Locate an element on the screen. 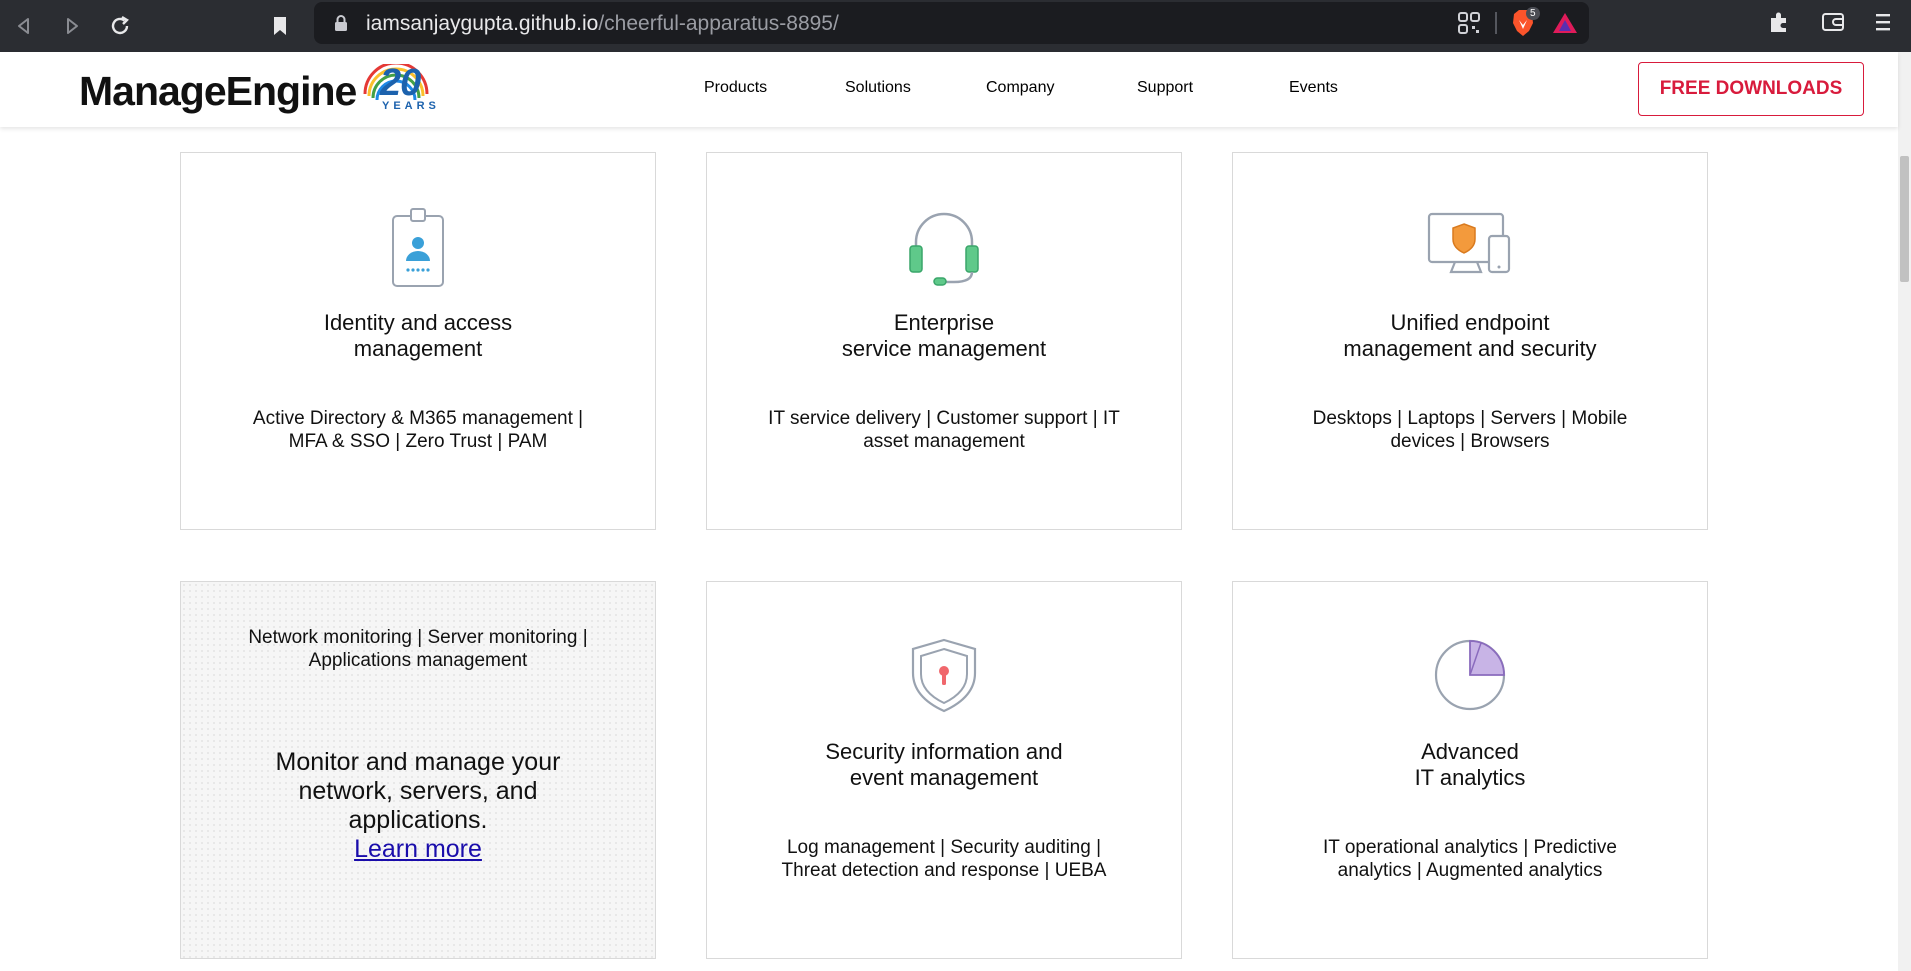 This screenshot has width=1911, height=971. free-downloads-button: FREE DOWNLOADS is located at coordinates (1751, 89).